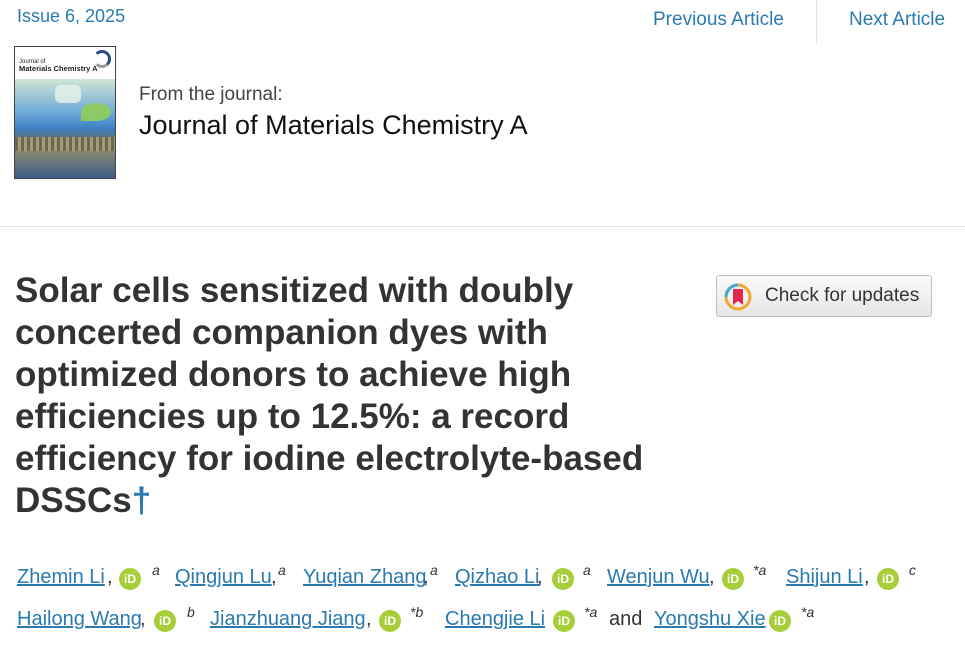  What do you see at coordinates (842, 295) in the screenshot?
I see `check-for-updates-label: Check for updates` at bounding box center [842, 295].